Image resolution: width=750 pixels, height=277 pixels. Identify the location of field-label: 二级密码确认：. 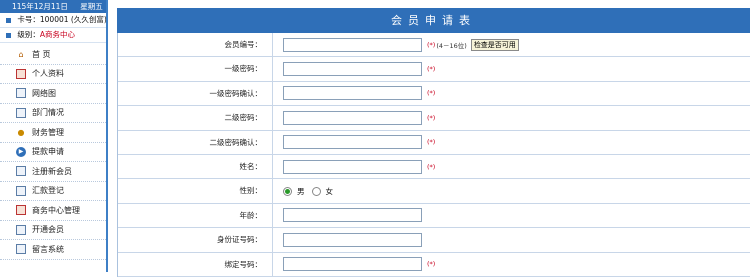
(195, 142).